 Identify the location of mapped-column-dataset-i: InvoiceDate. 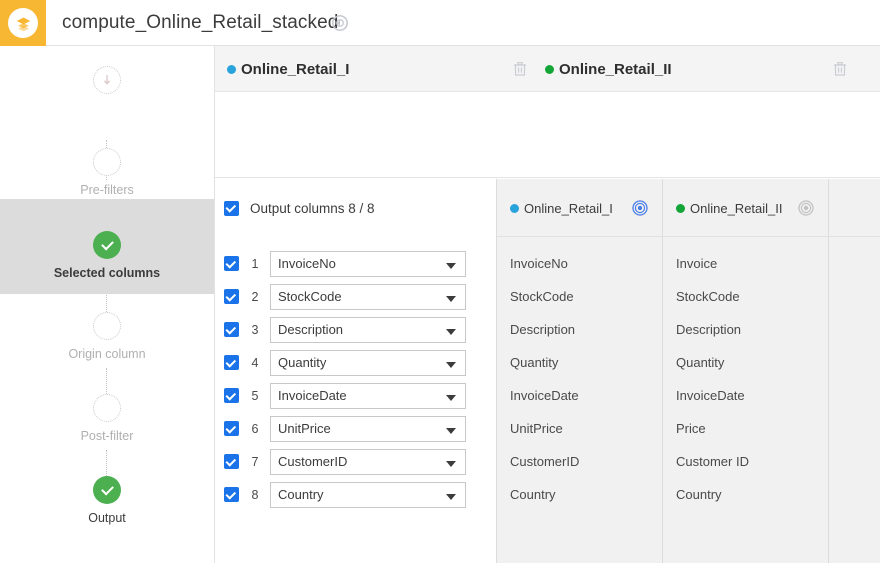
(544, 395).